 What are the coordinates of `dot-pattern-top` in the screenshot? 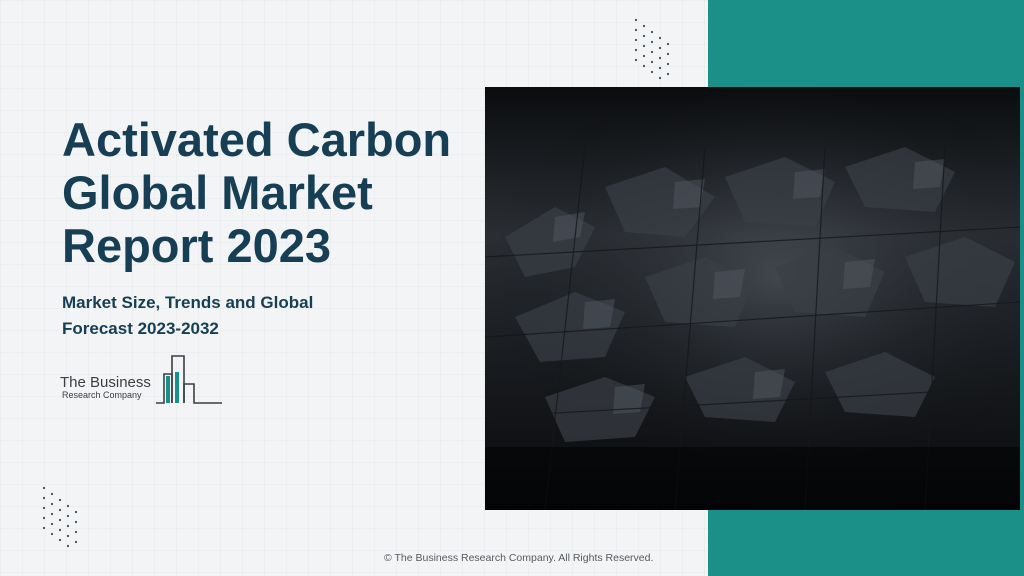 It's located at (652, 49).